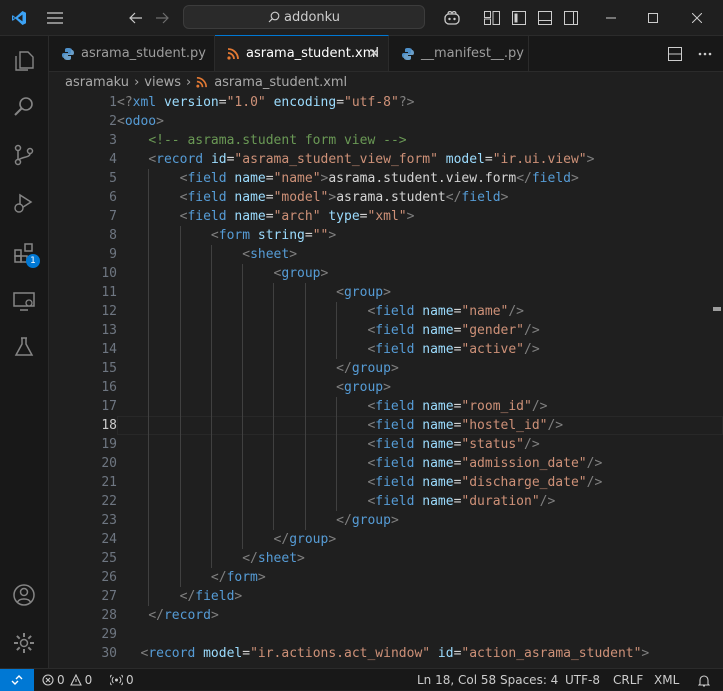 The height and width of the screenshot is (691, 723). I want to click on code-line: 11 <group>, so click(386, 292).